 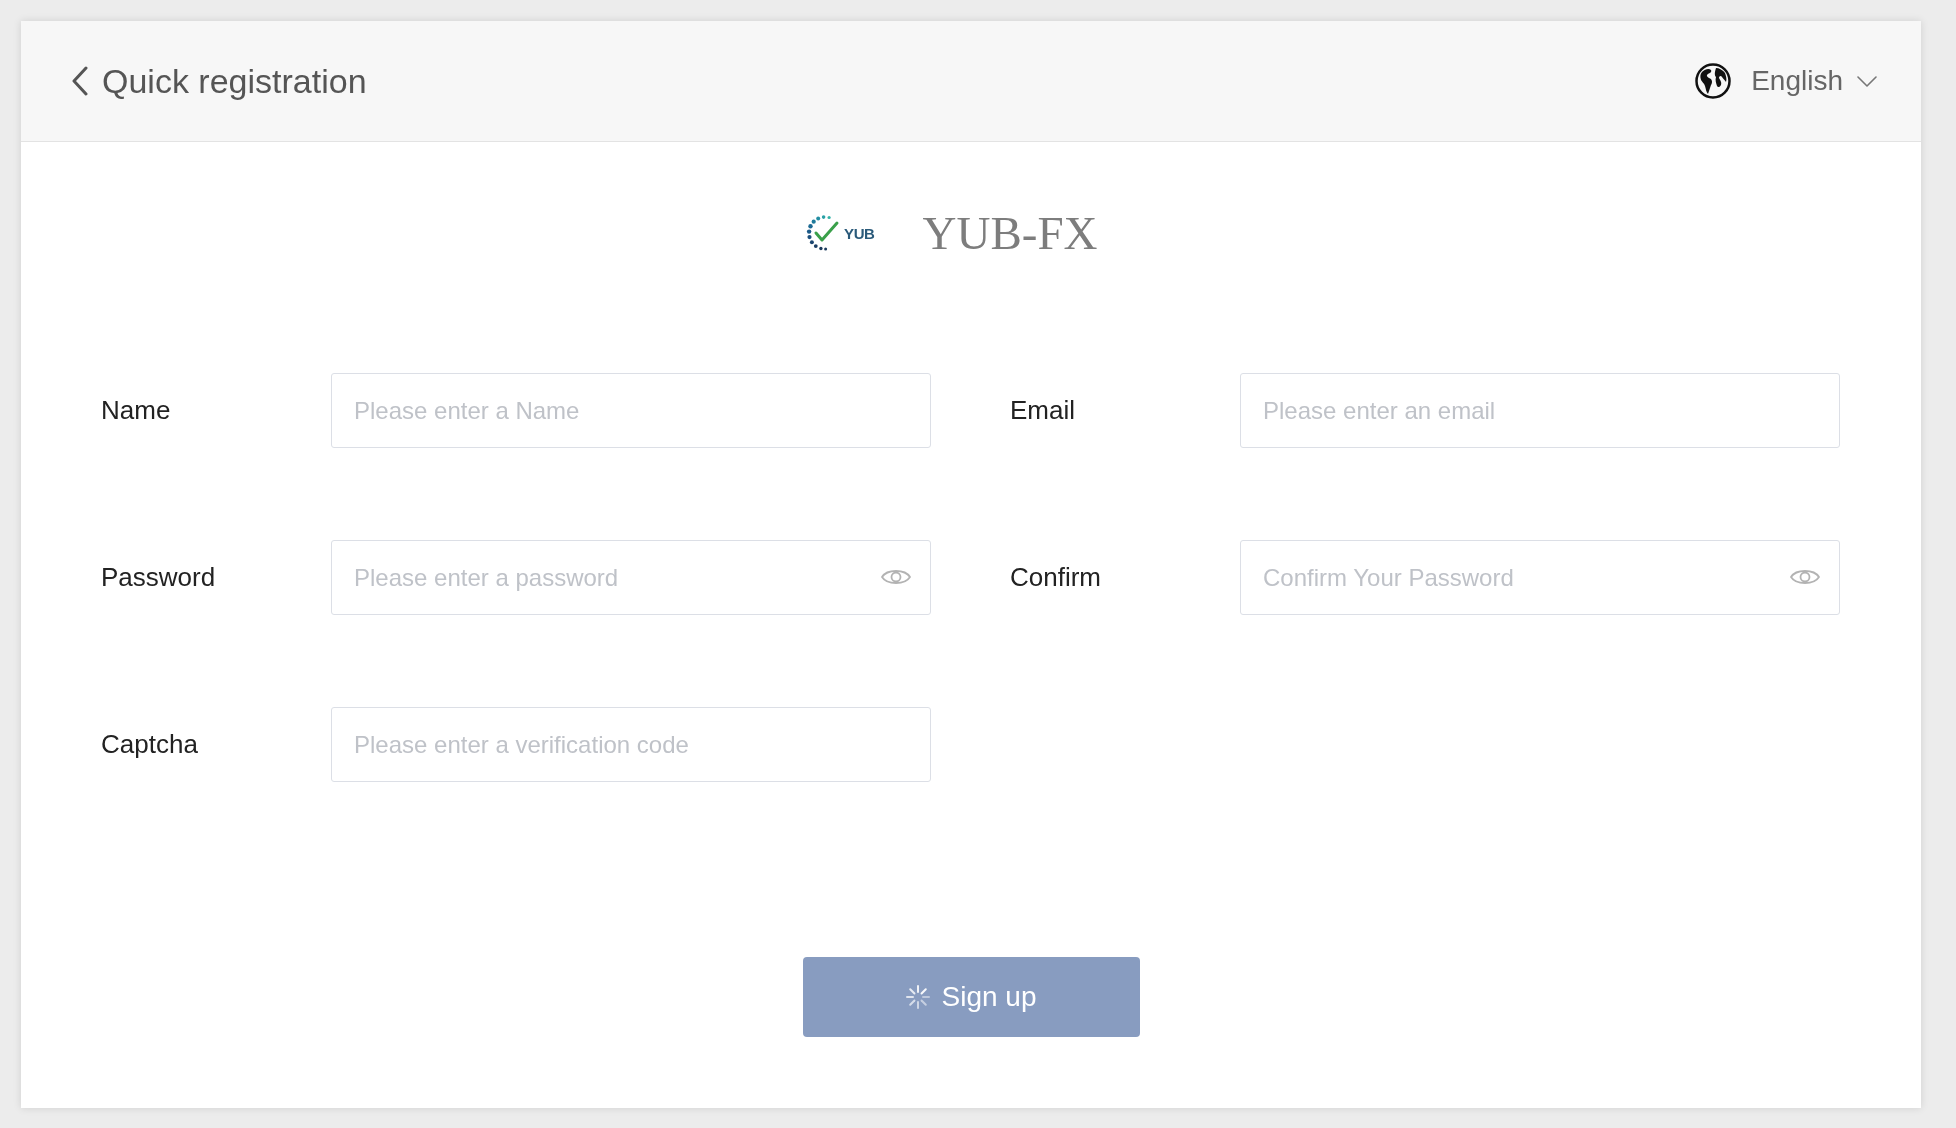 I want to click on field-label: Password, so click(x=159, y=577).